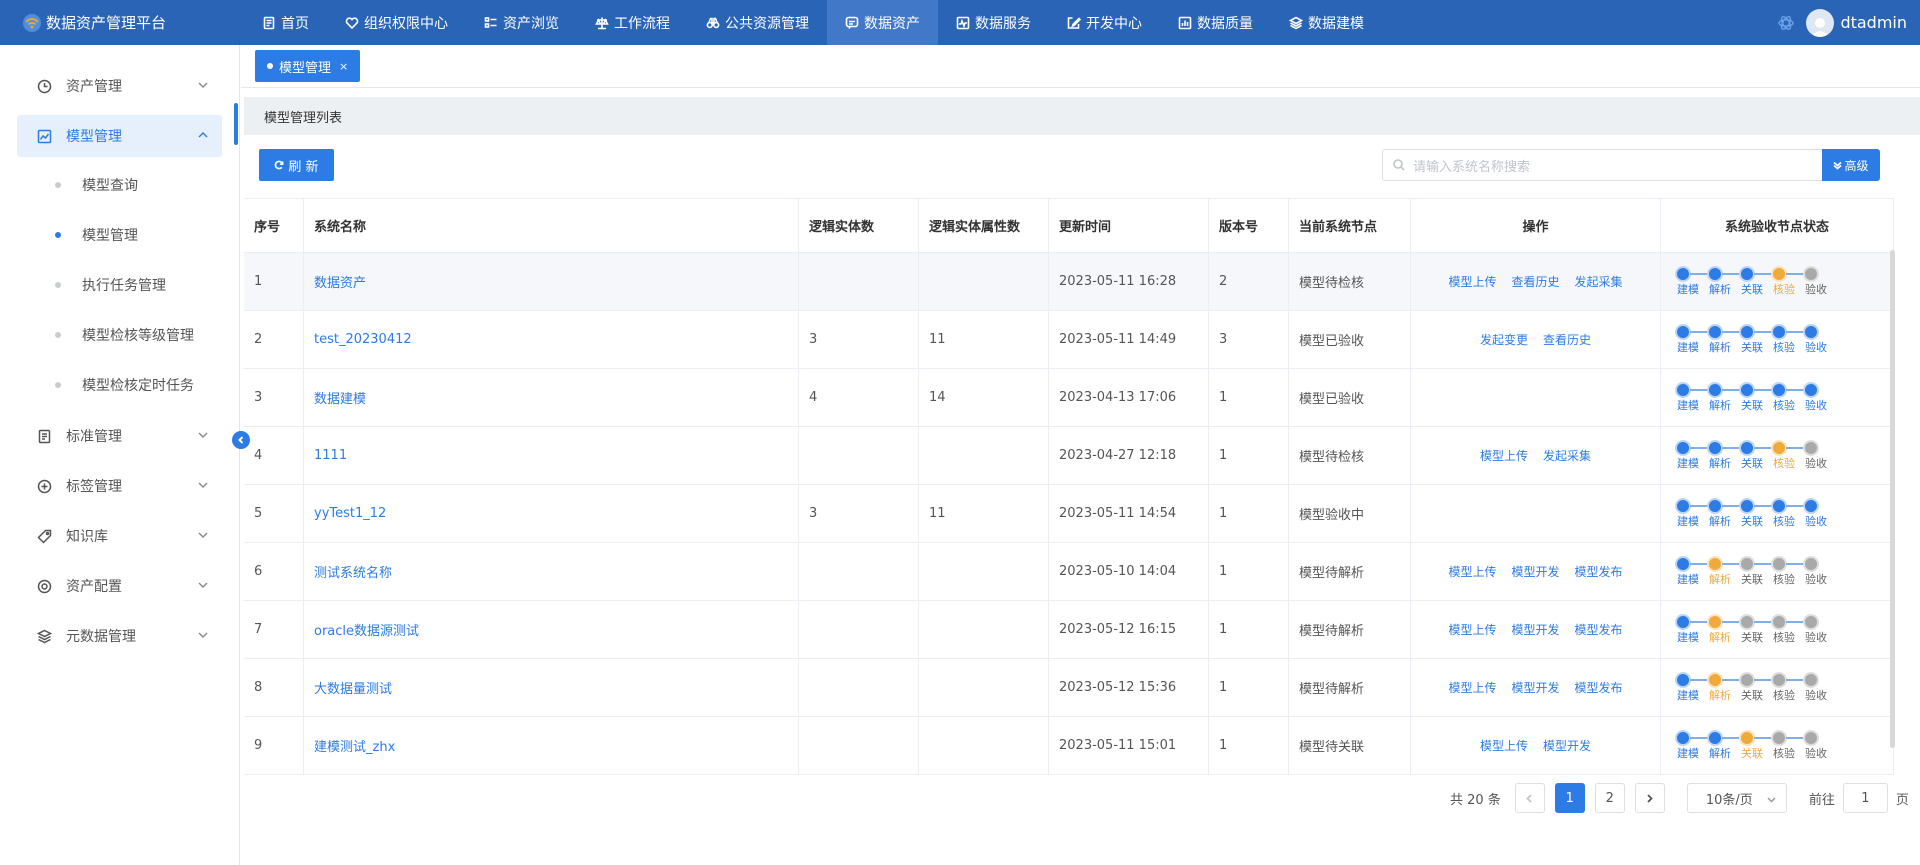  What do you see at coordinates (1815, 396) in the screenshot?
I see `step-done: 验收` at bounding box center [1815, 396].